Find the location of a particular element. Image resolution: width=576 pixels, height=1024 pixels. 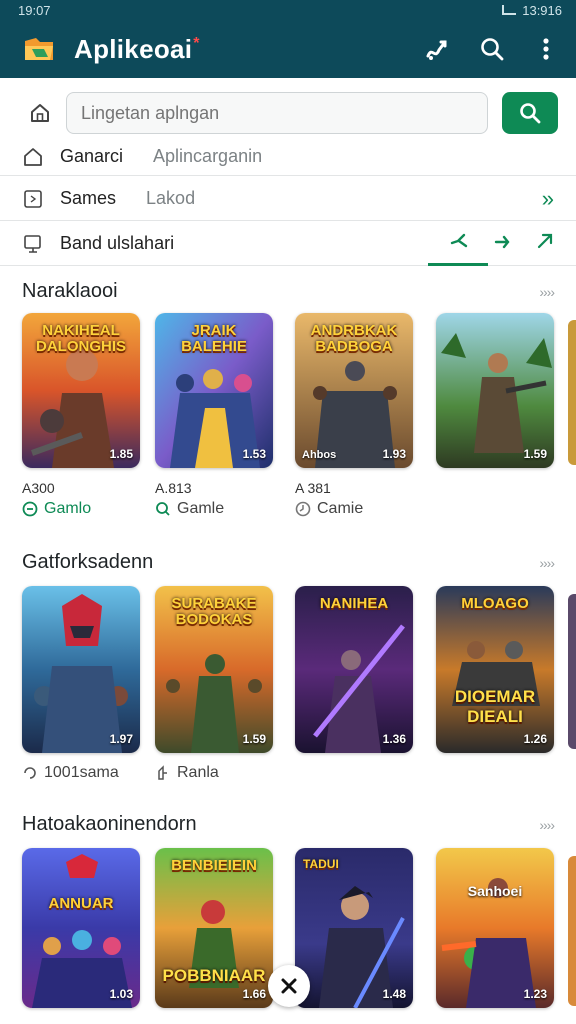

game-card: BENBIEIEIN POBBNIAAR 1.66 is located at coordinates (214, 928).